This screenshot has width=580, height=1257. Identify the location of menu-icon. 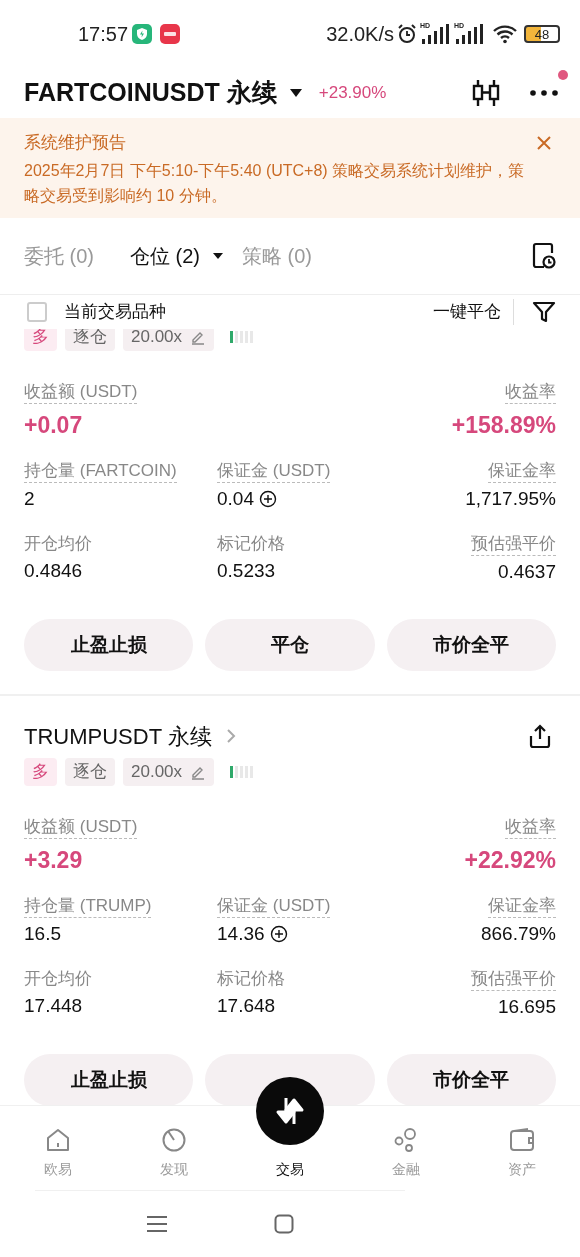
(157, 1224).